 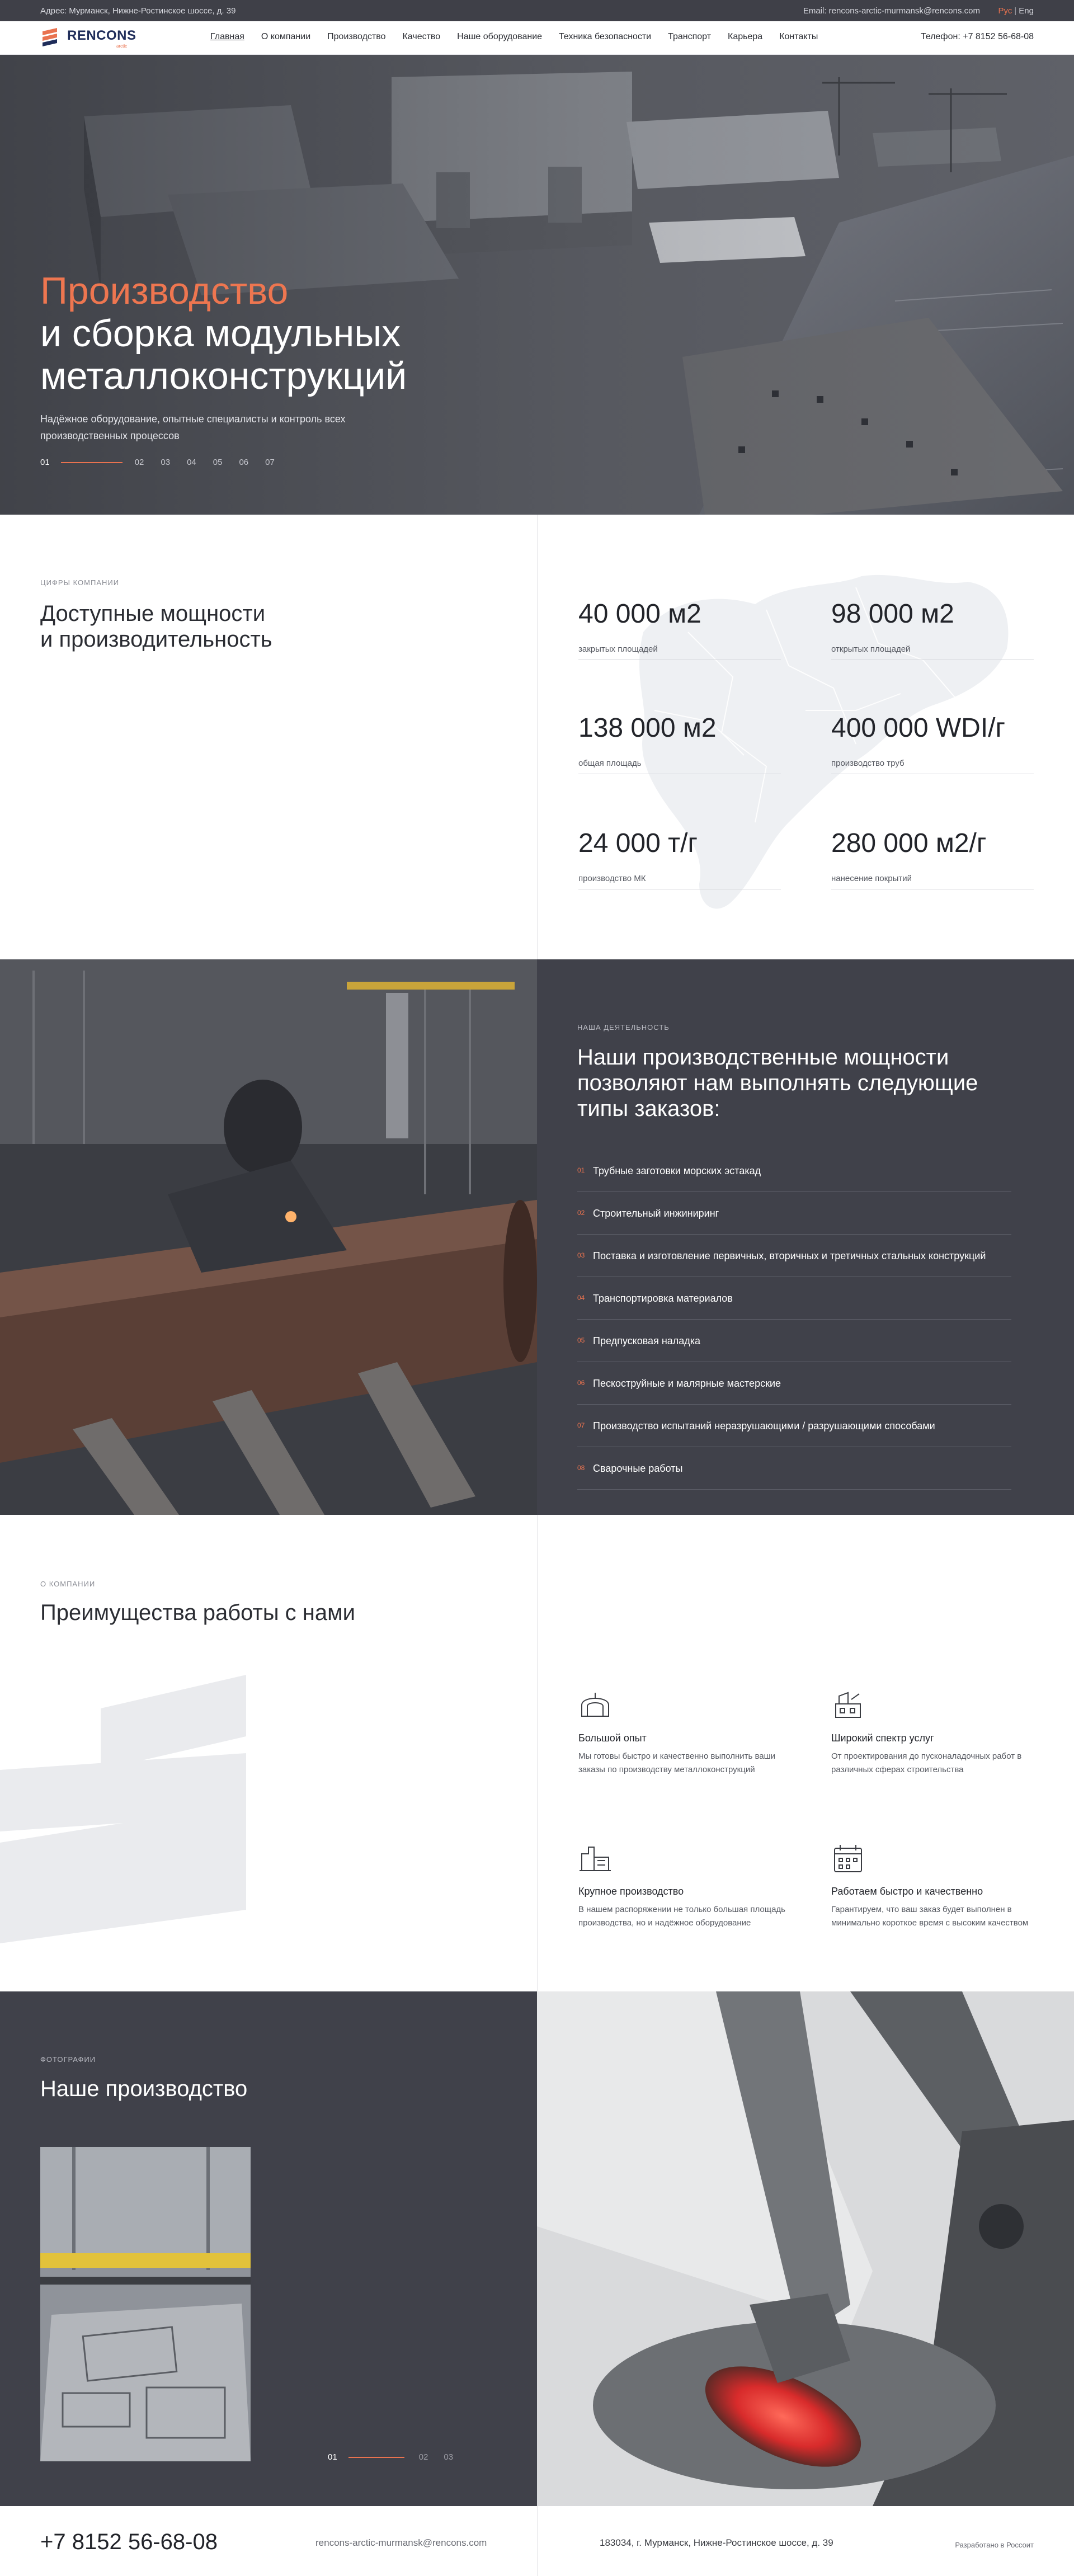 I want to click on stat-label: открытых площадей, so click(x=871, y=649).